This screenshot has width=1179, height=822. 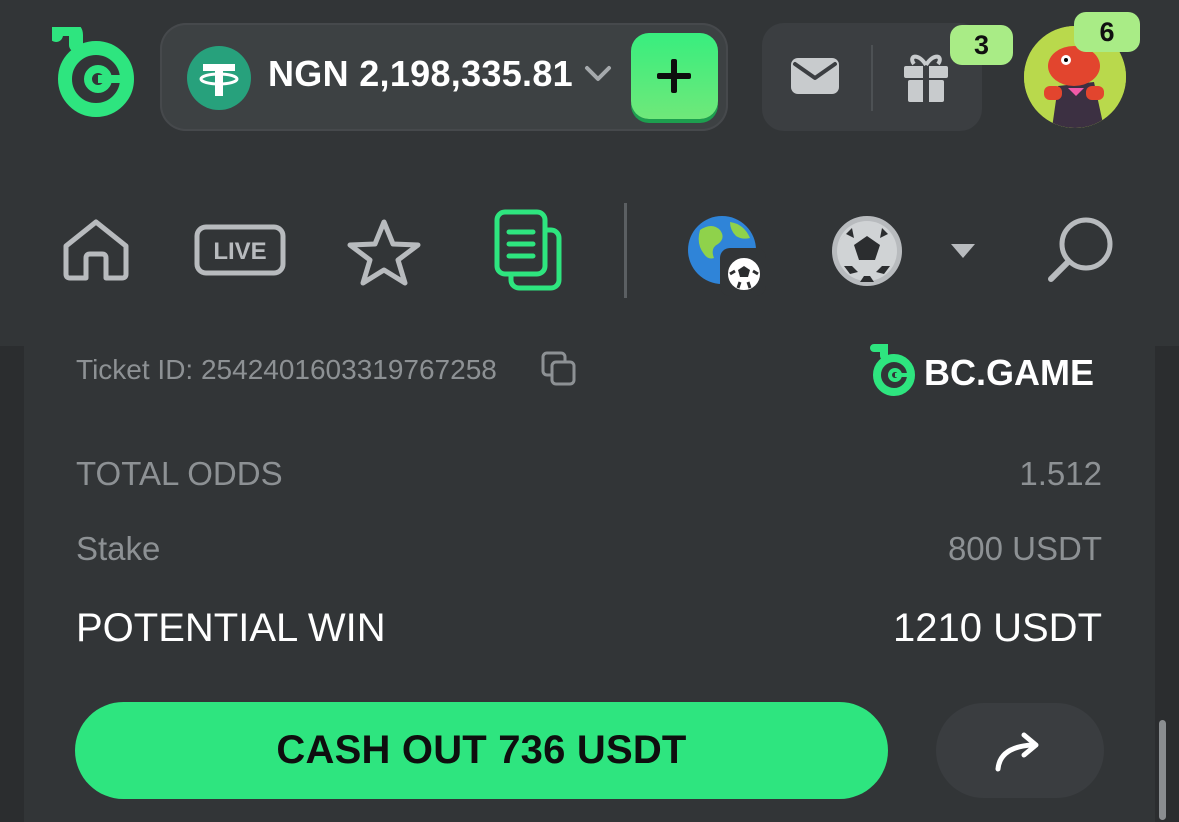 I want to click on chevron-down-icon, so click(x=598, y=76).